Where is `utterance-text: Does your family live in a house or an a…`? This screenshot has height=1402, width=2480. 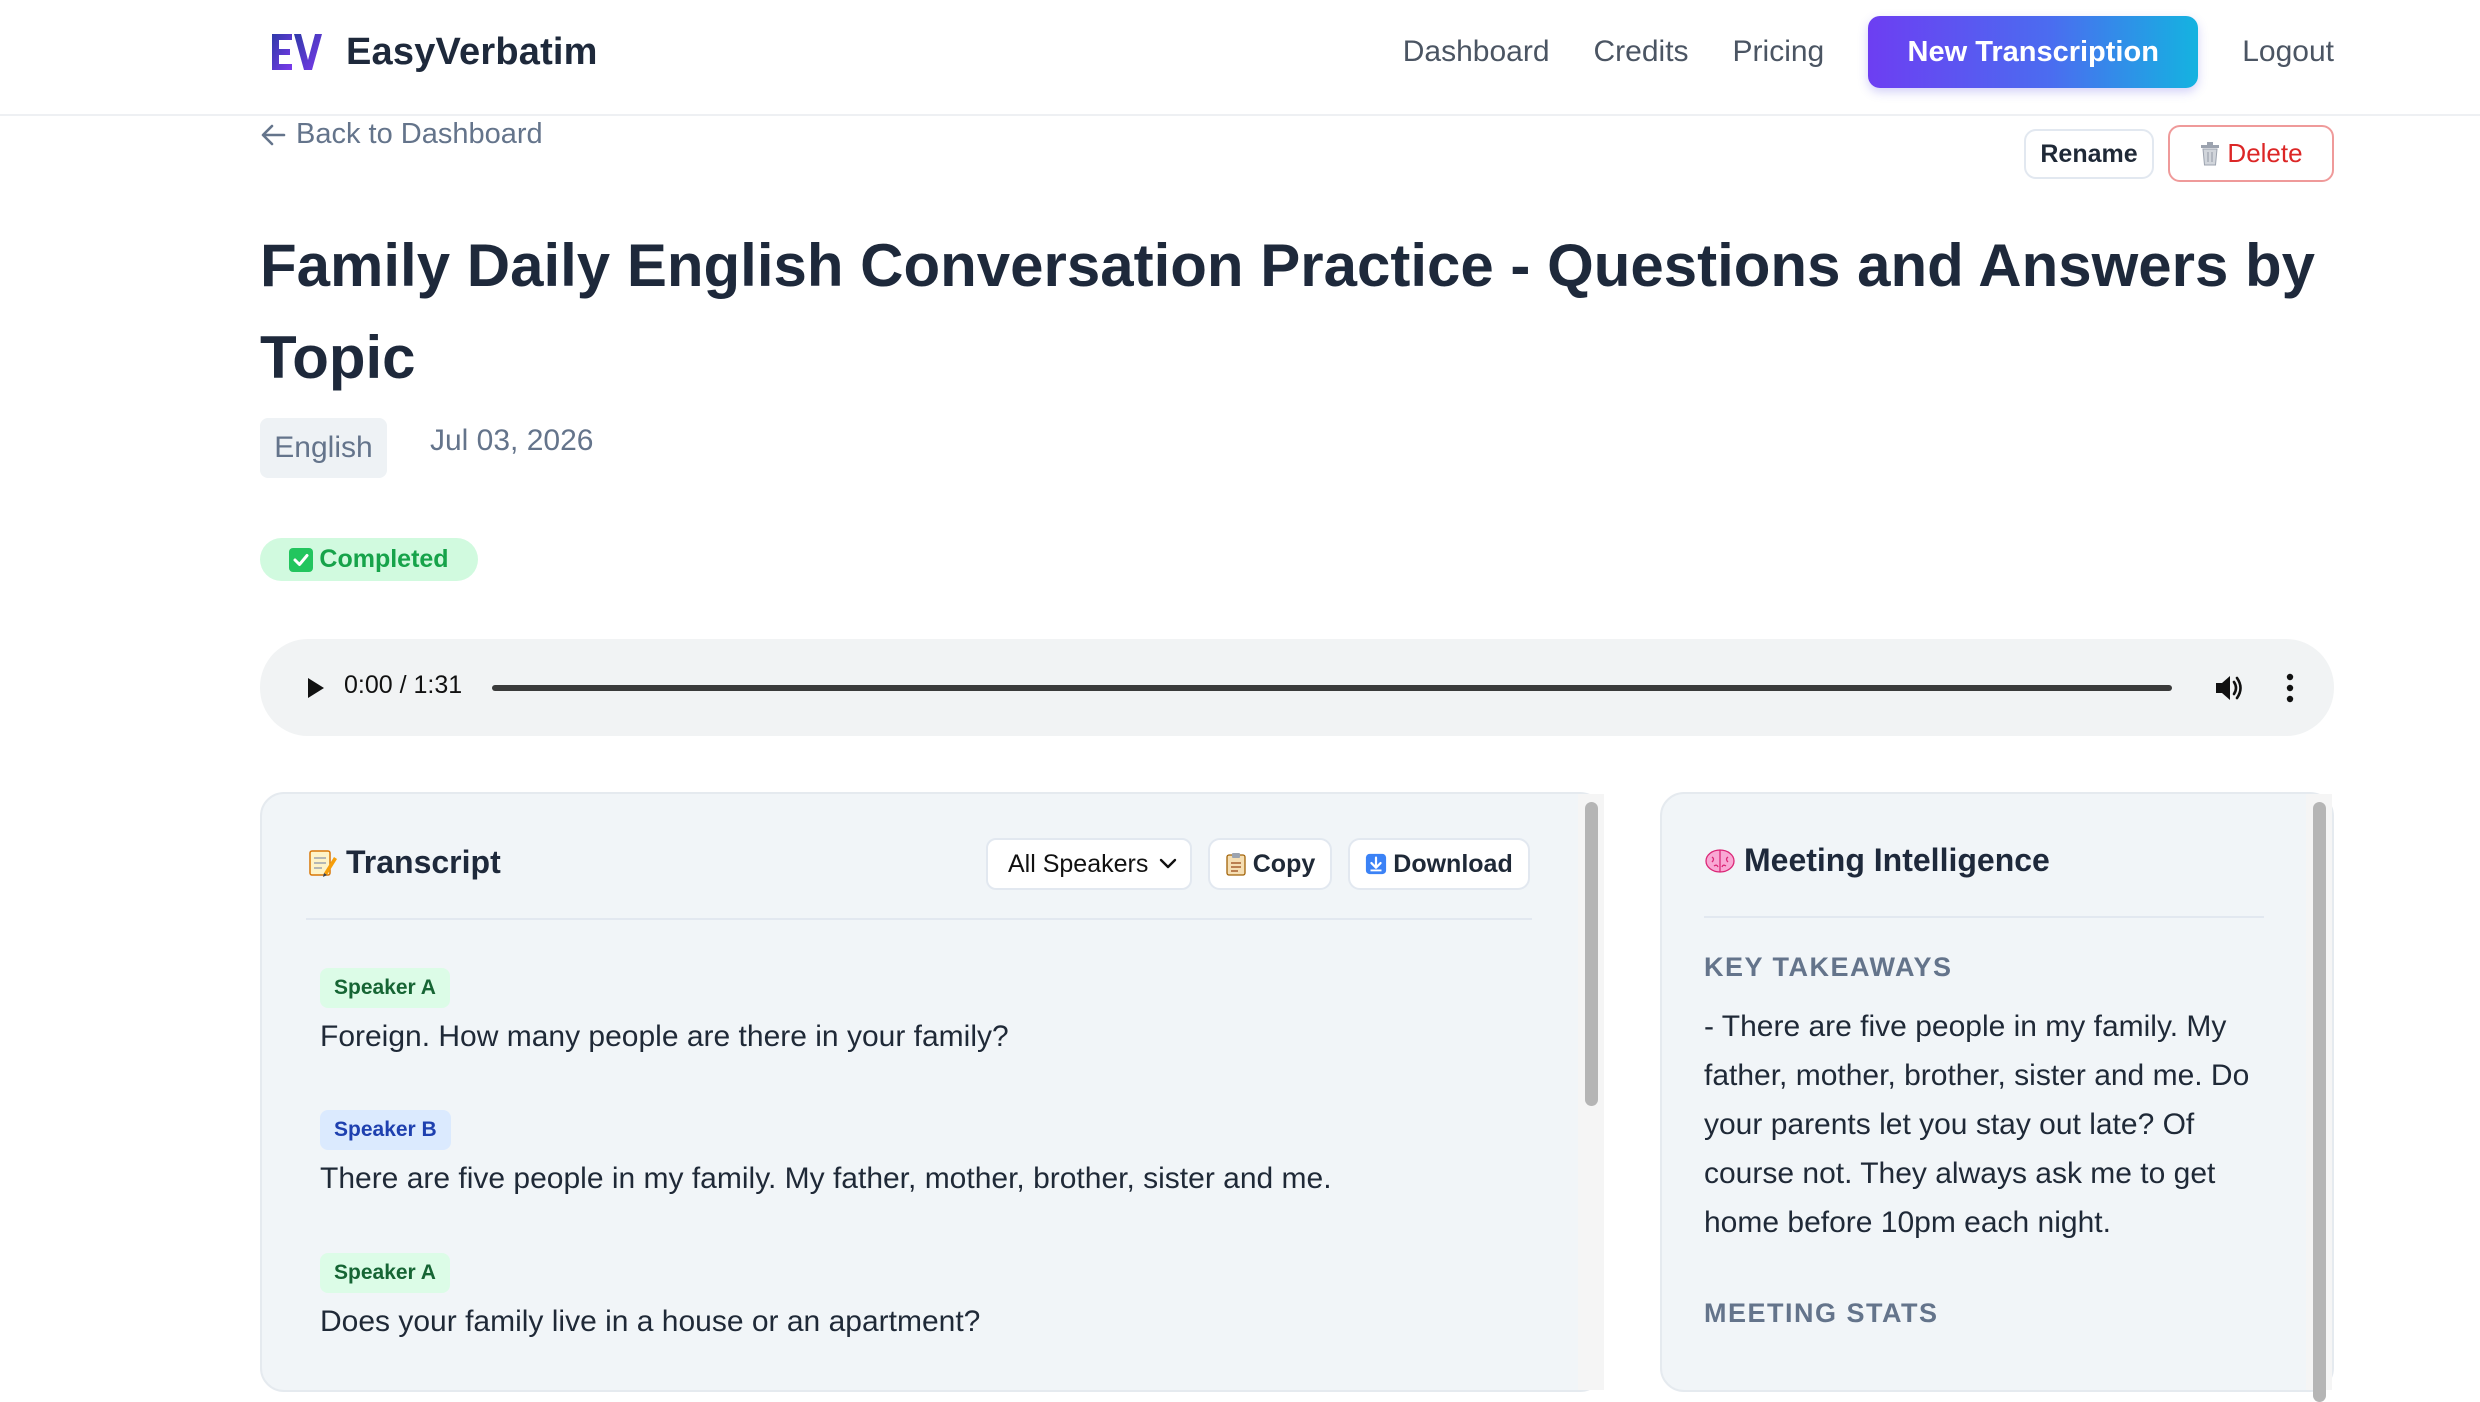 utterance-text: Does your family live in a house or an a… is located at coordinates (650, 1321).